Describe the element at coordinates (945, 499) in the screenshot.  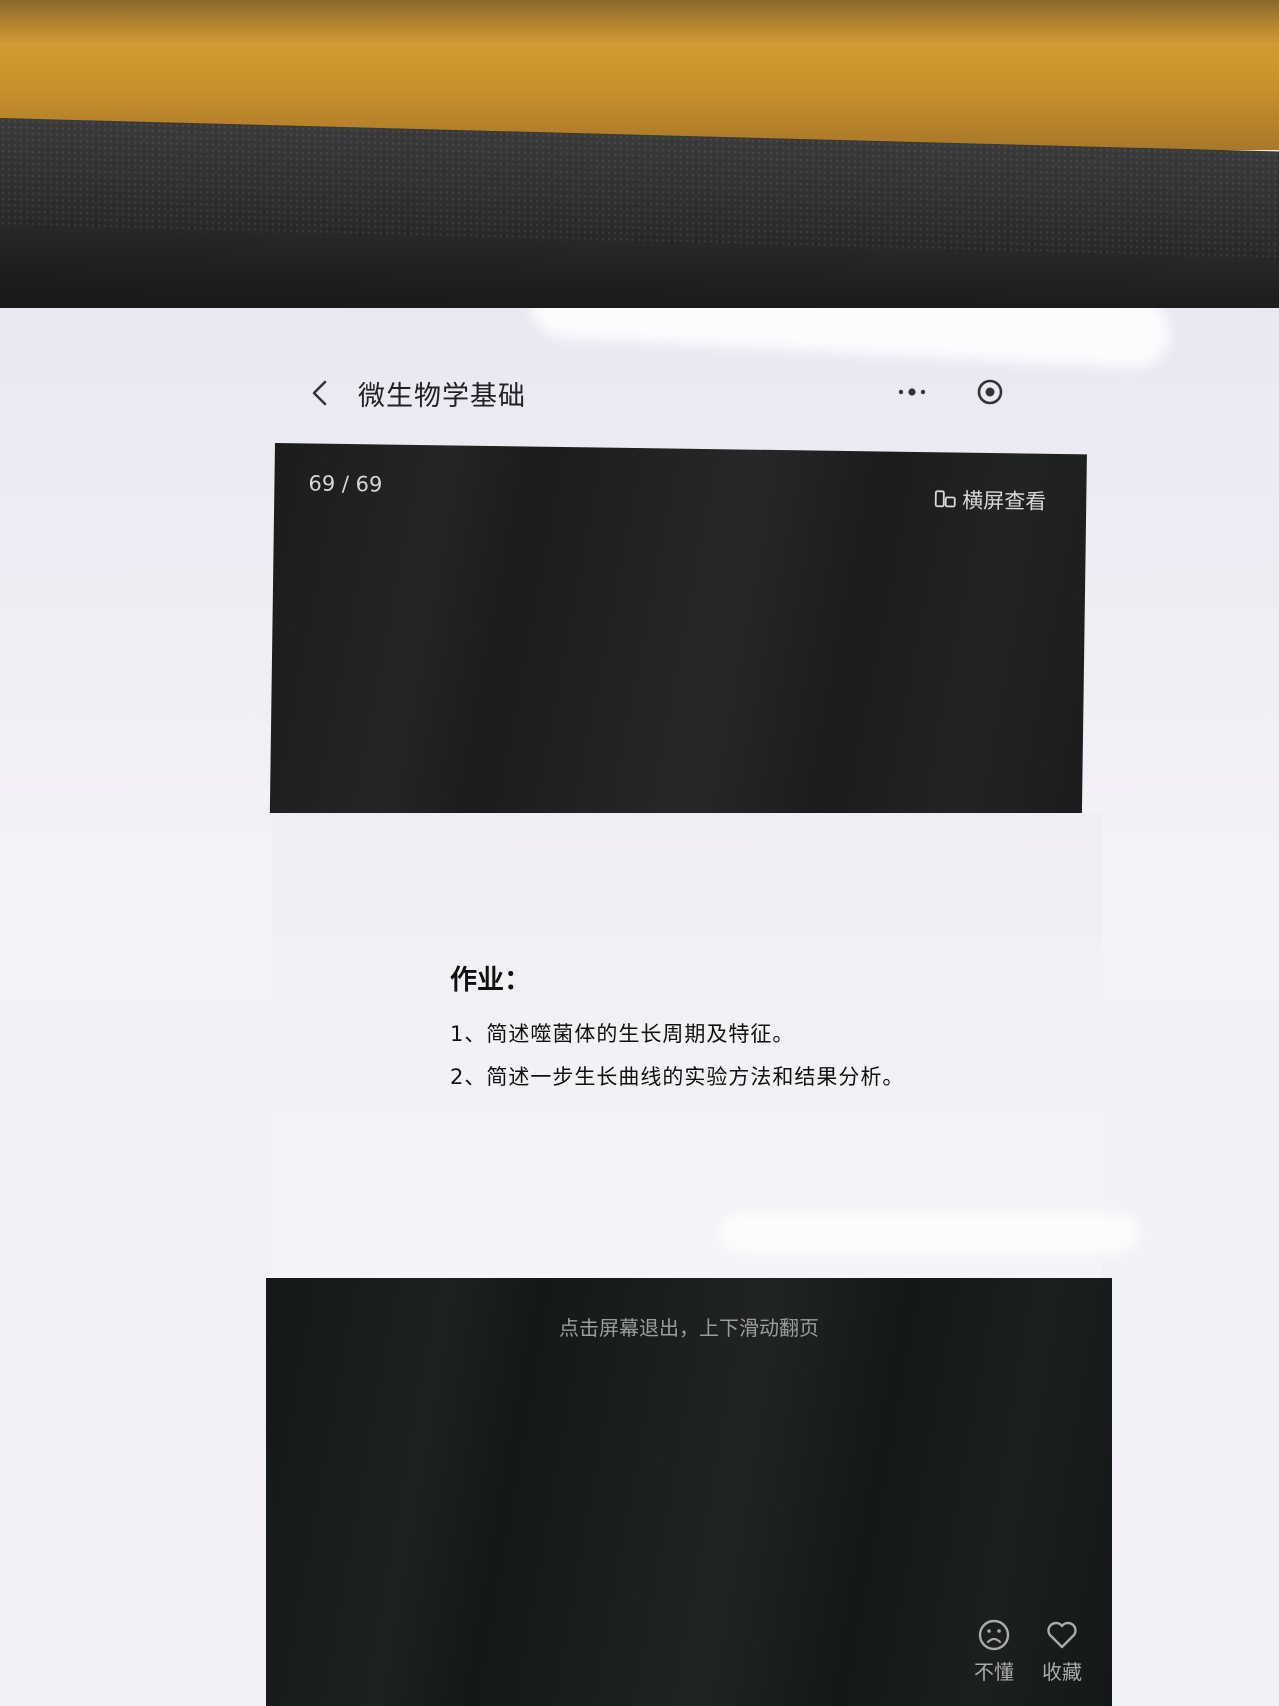
I see `rotate-screen-icon` at that location.